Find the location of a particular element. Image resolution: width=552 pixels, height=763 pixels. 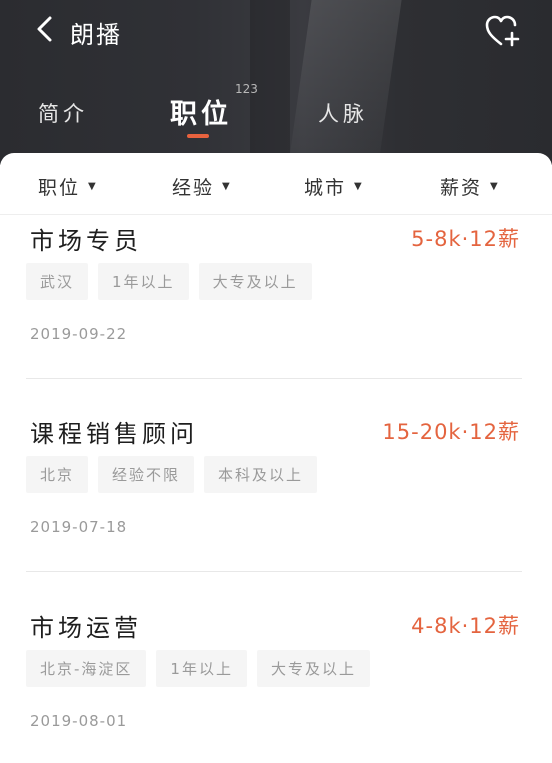

filter-bar: 职位 ▼ 经验 ▼ 城市 ▼ 薪资 ▼ is located at coordinates (276, 184).